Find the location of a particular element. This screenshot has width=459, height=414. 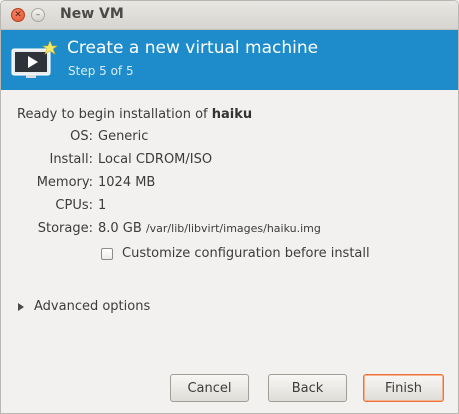

storage-size: 8.0 GB is located at coordinates (120, 228).